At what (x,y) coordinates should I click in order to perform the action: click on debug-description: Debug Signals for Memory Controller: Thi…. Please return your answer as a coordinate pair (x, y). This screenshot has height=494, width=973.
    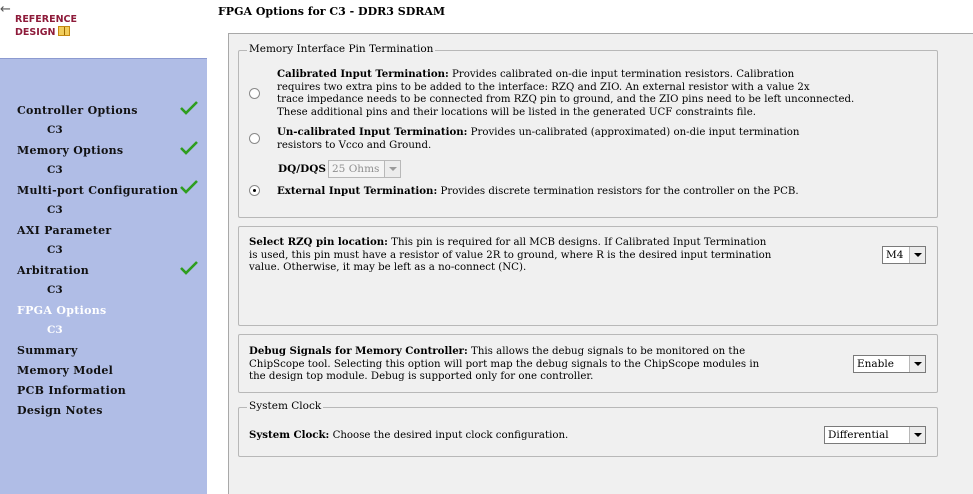
    Looking at the image, I should click on (504, 364).